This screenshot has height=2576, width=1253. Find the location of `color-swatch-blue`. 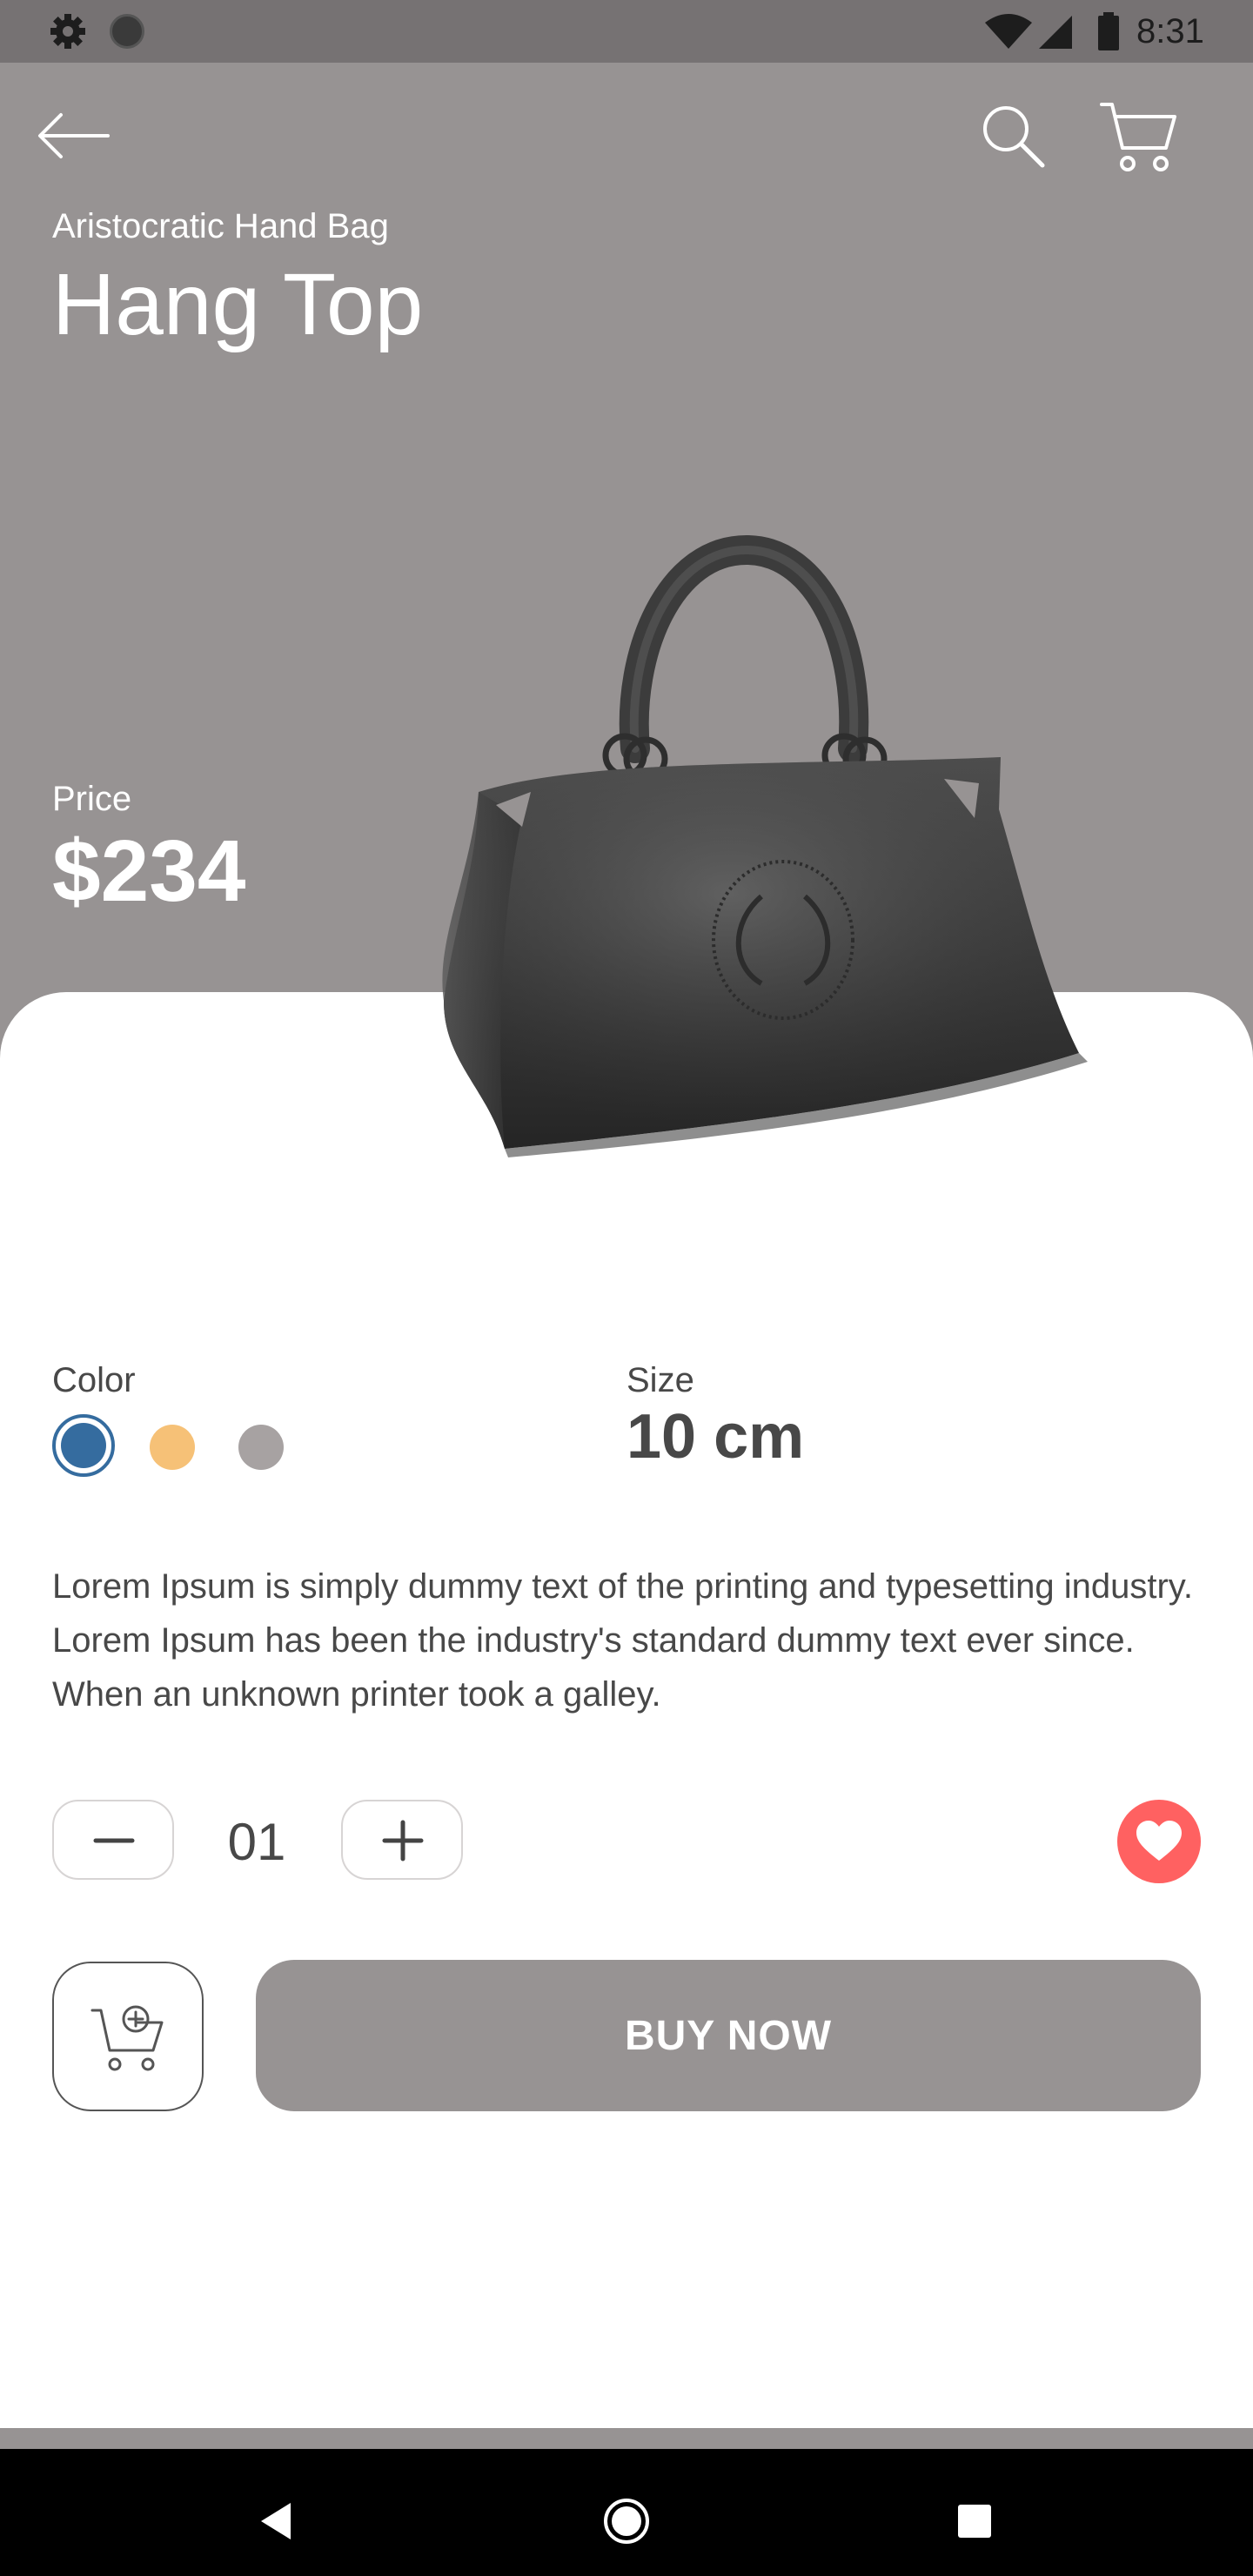

color-swatch-blue is located at coordinates (83, 1445).